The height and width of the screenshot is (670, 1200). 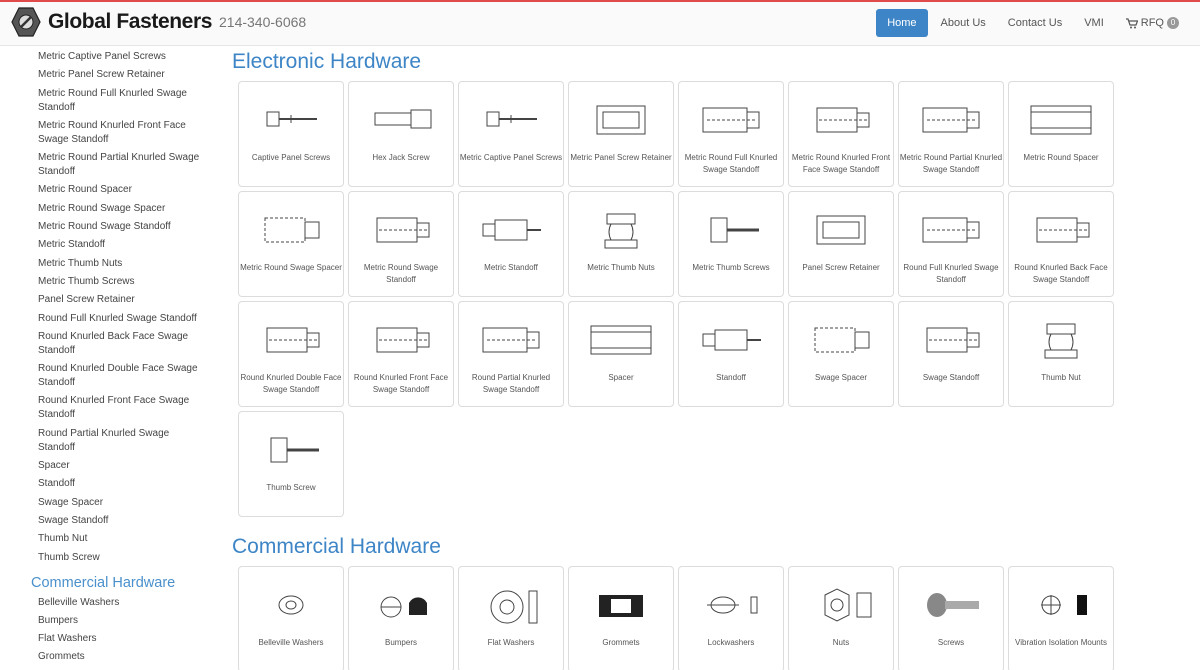 I want to click on commercial-product-card: Grommets, so click(x=621, y=618).